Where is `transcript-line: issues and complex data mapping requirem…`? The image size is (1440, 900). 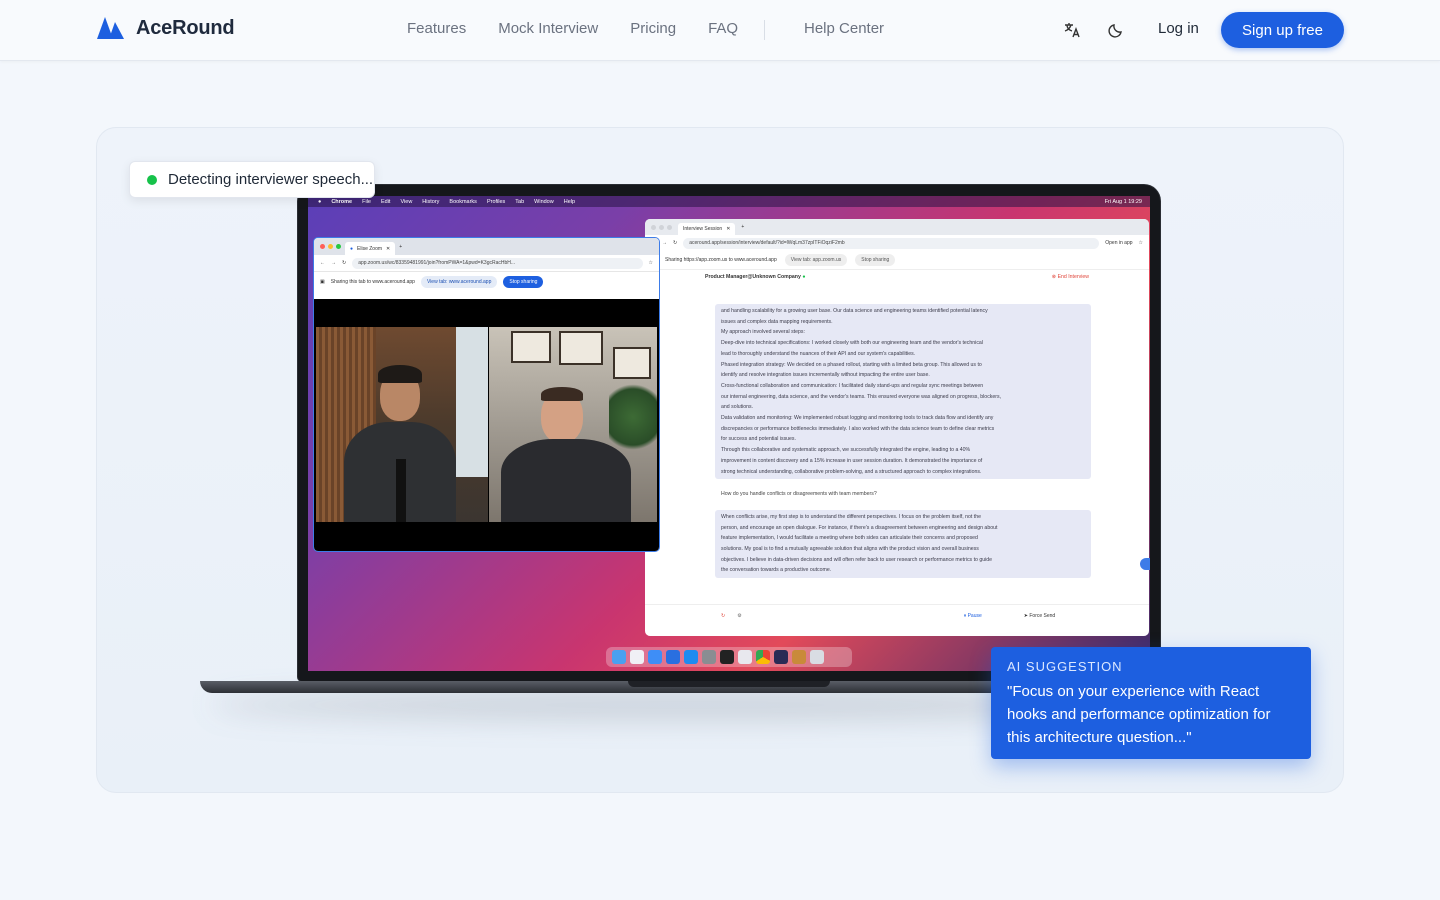 transcript-line: issues and complex data mapping requirem… is located at coordinates (777, 321).